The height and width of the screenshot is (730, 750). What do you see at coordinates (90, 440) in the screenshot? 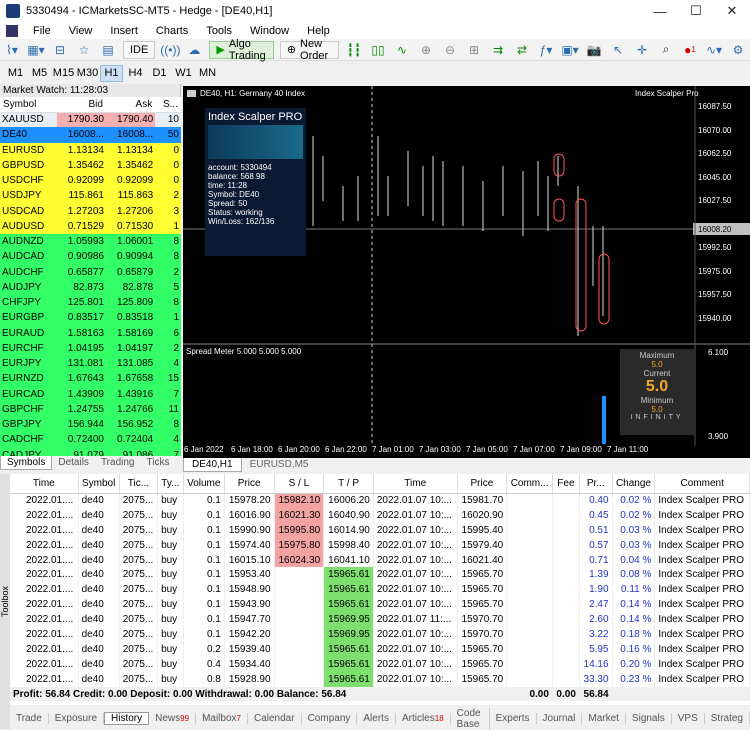
I see `mw-row: CADCHF 0.72400 0.72404 4` at bounding box center [90, 440].